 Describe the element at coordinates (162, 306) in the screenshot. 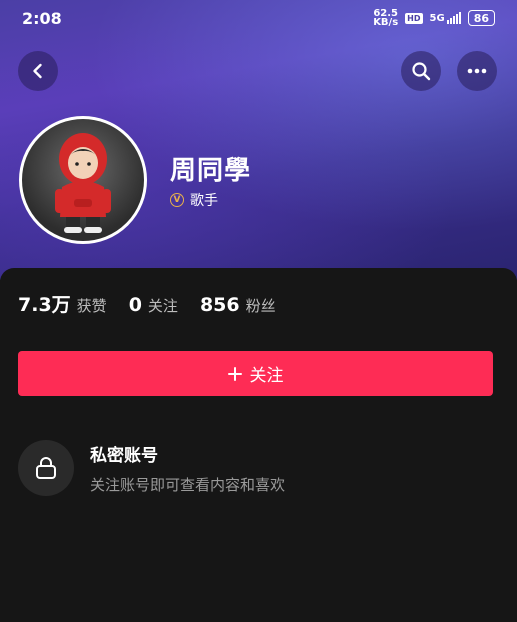

I see `stat-following-label: 关注` at that location.